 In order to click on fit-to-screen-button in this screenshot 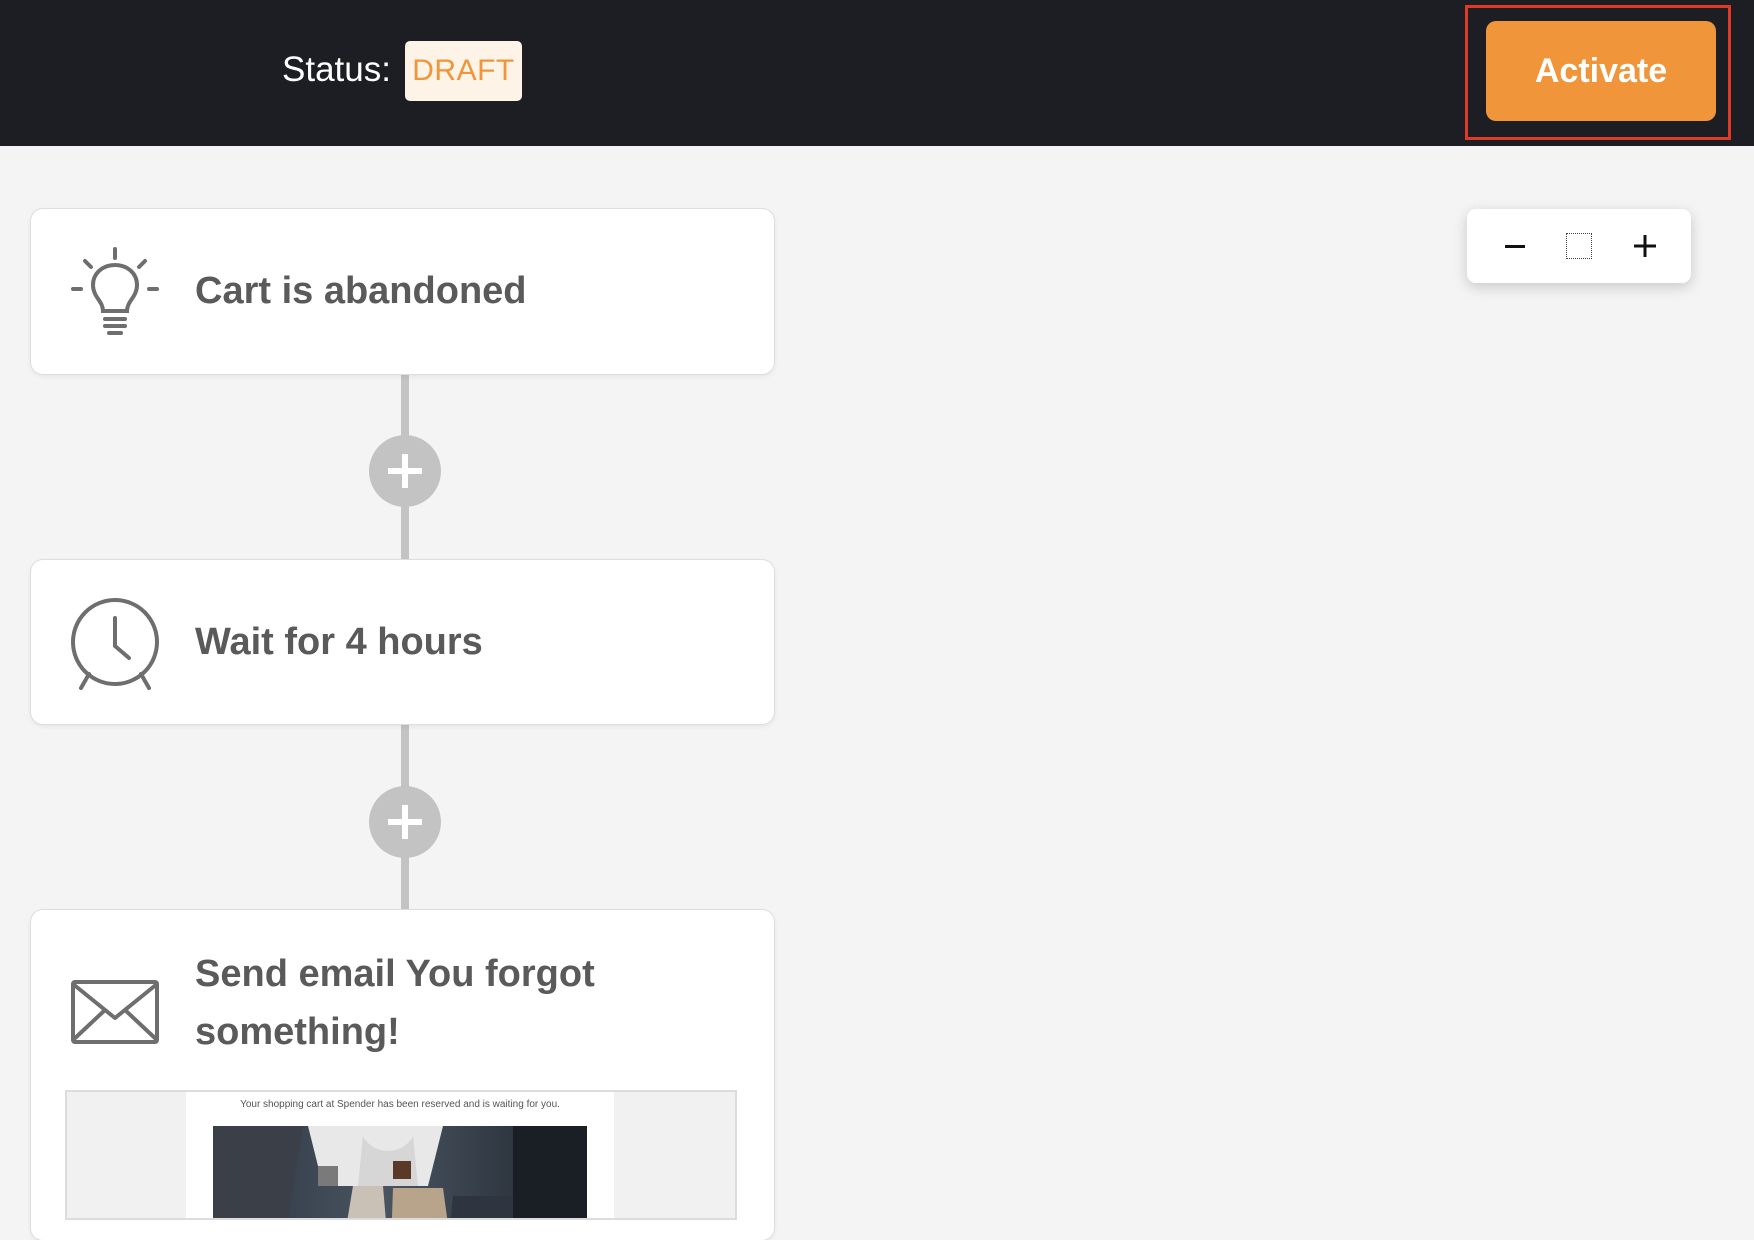, I will do `click(1579, 246)`.